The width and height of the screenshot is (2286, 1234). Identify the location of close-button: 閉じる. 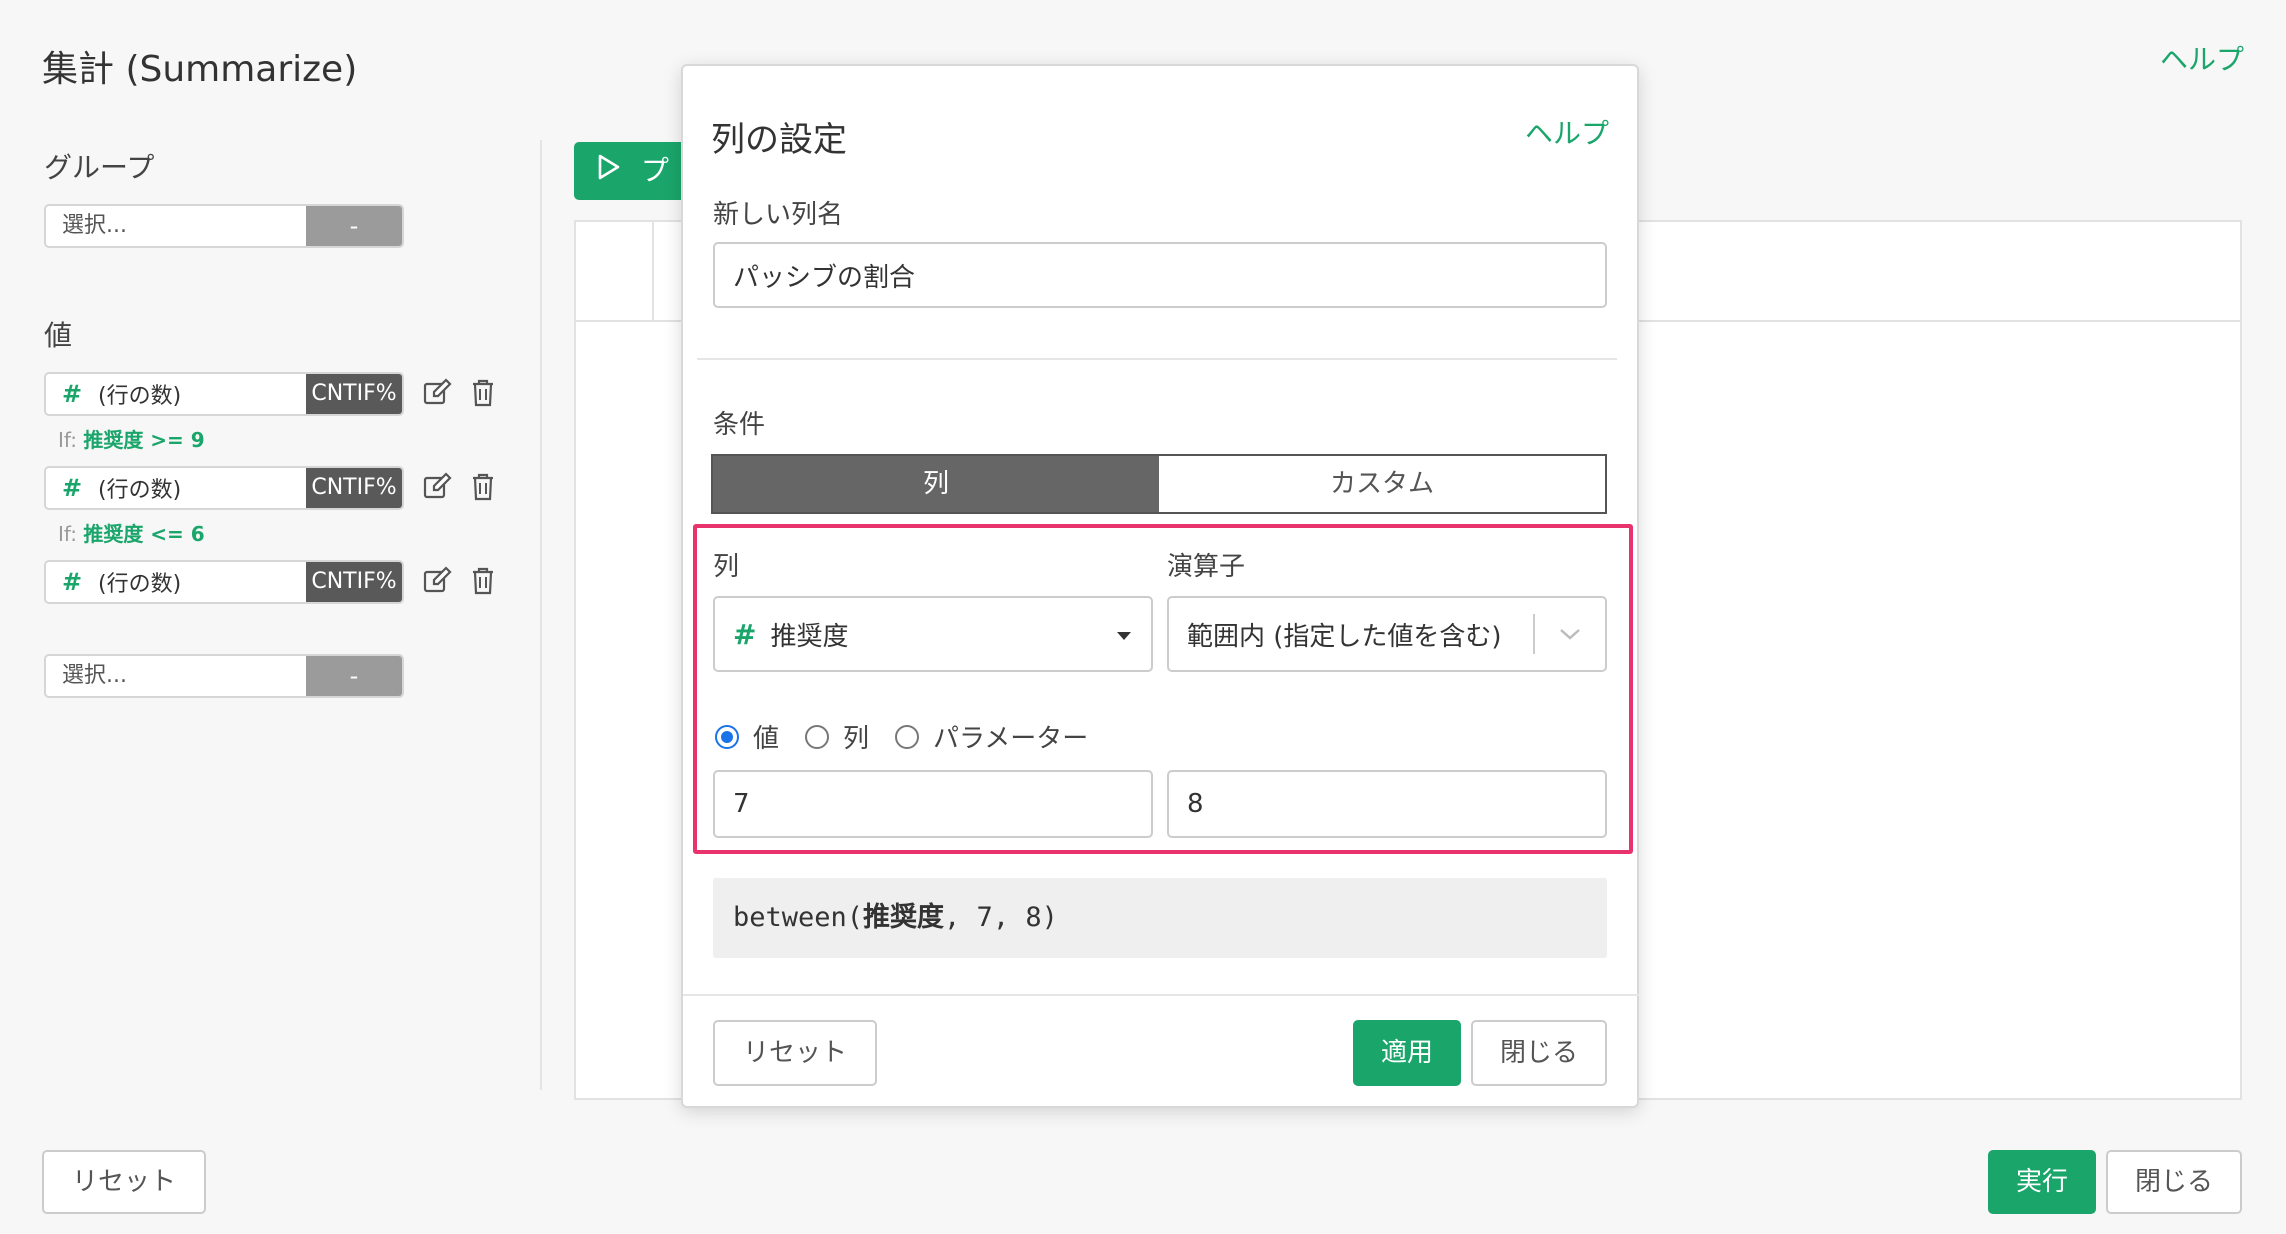
(2174, 1182).